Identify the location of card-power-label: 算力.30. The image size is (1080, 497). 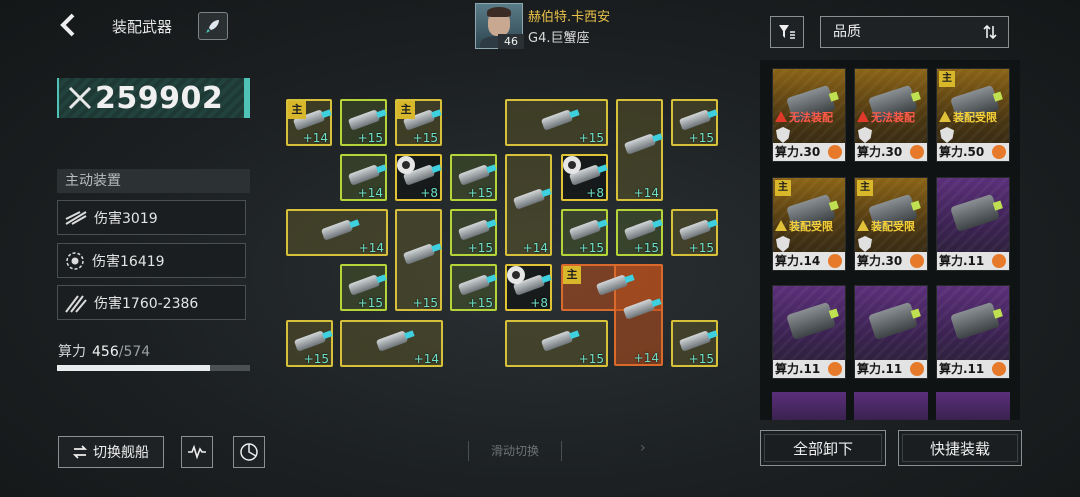
(891, 261).